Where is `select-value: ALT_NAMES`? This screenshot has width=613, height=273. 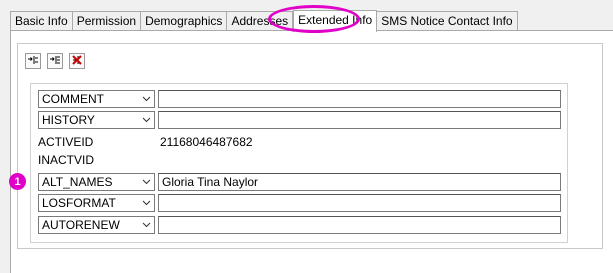 select-value: ALT_NAMES is located at coordinates (77, 182).